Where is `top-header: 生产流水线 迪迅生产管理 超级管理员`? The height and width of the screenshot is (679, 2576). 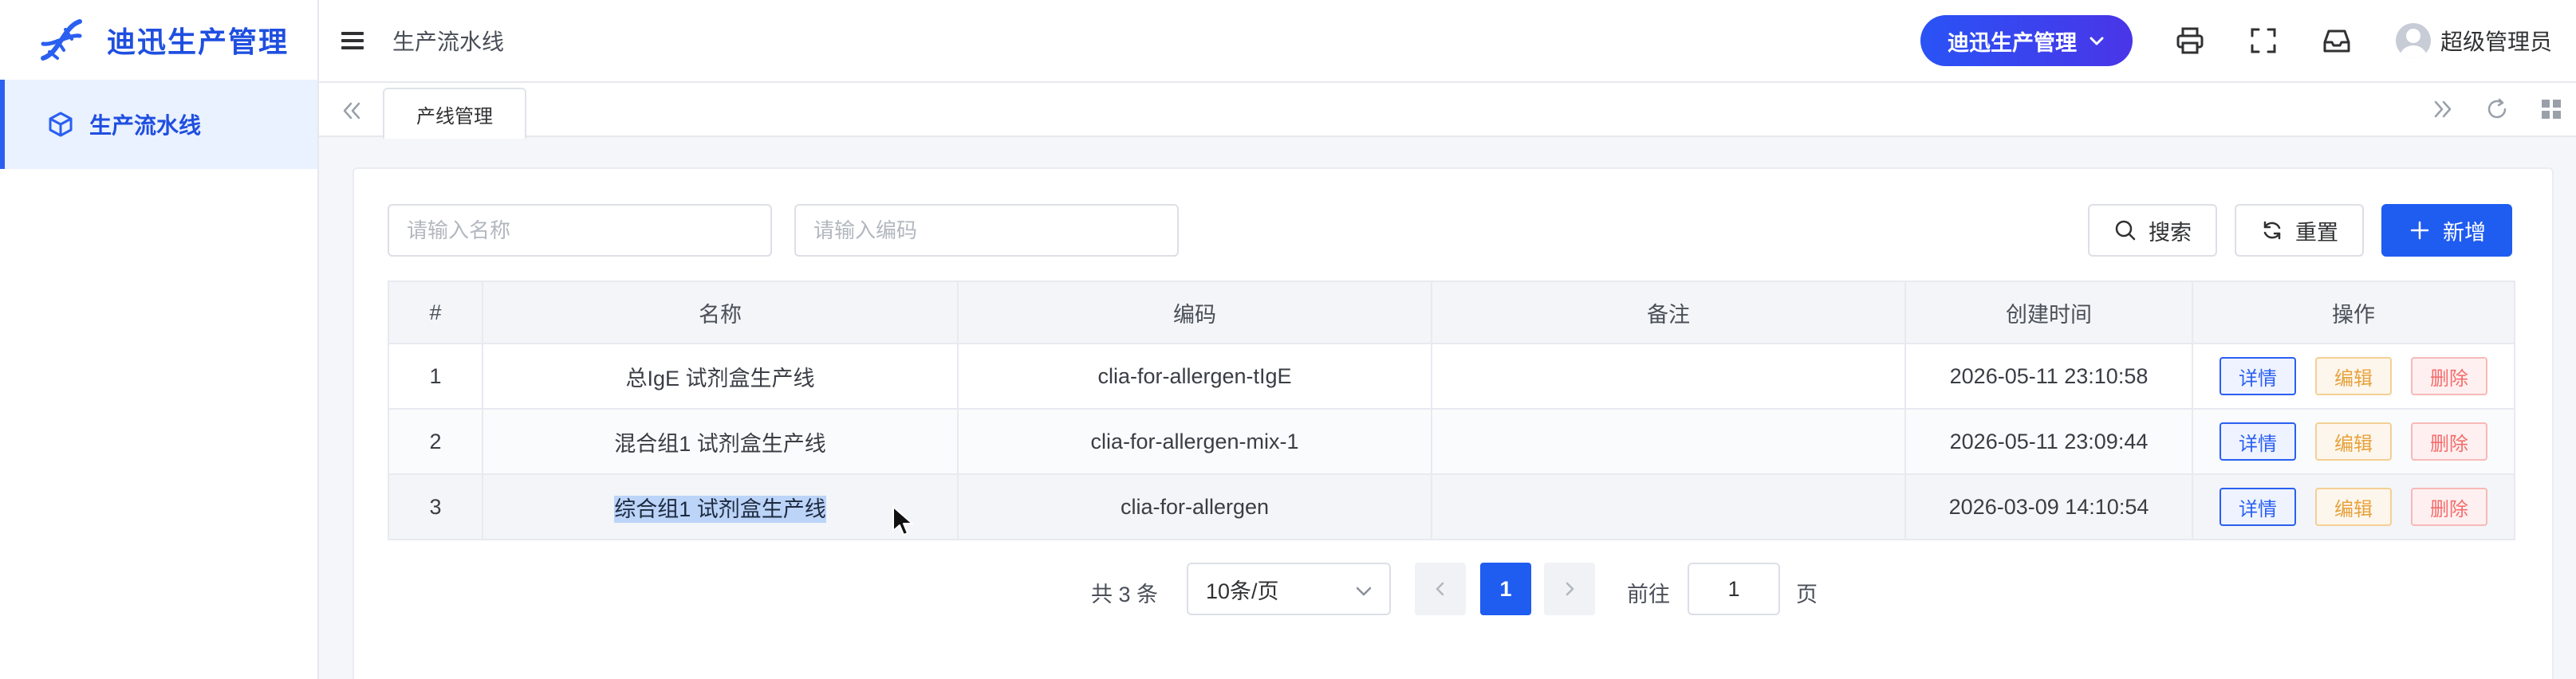 top-header: 生产流水线 迪迅生产管理 超级管理员 is located at coordinates (1447, 41).